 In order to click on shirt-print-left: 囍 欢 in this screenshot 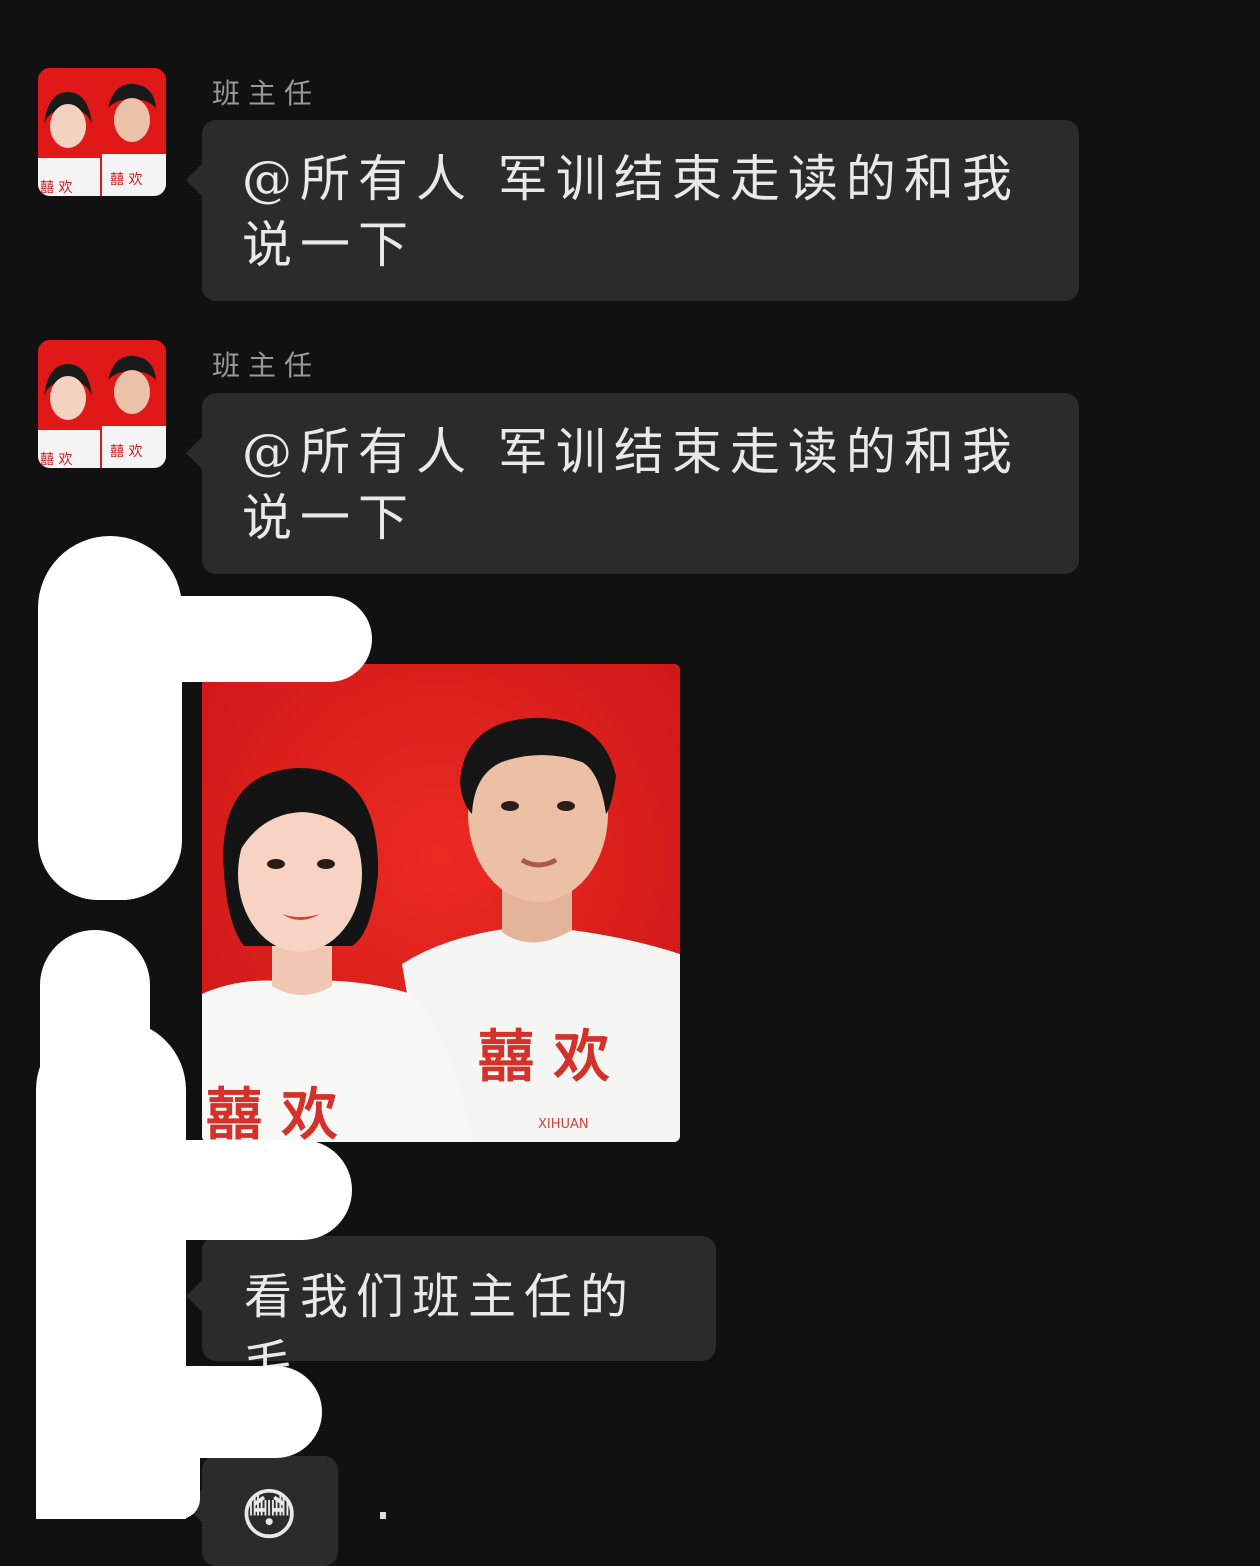, I will do `click(272, 1112)`.